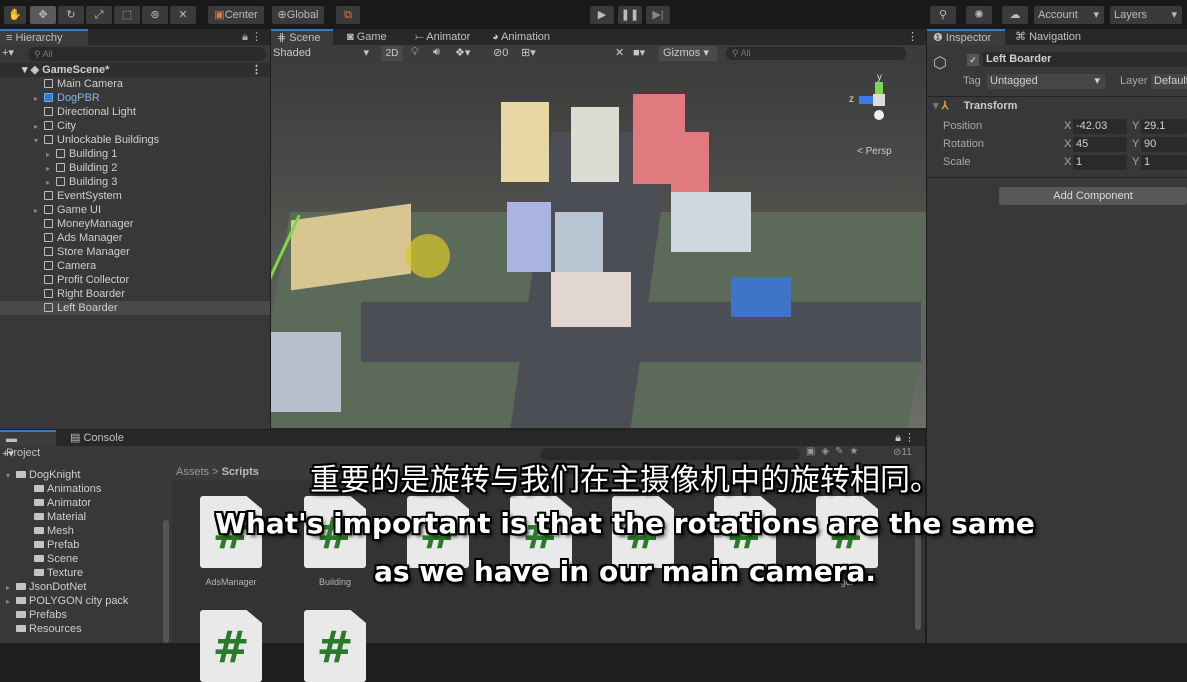  What do you see at coordinates (1169, 81) in the screenshot?
I see `layer-dropdown: Default` at bounding box center [1169, 81].